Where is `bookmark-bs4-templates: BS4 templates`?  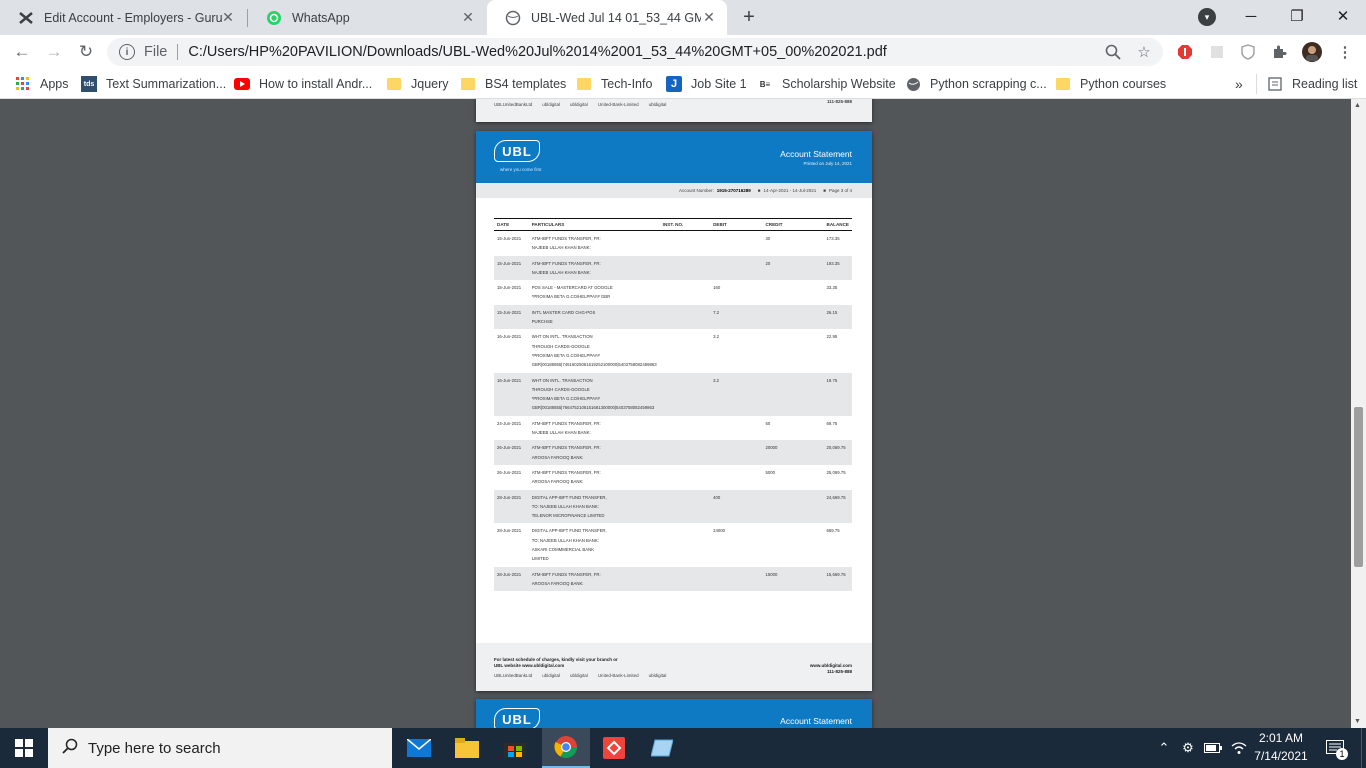 bookmark-bs4-templates: BS4 templates is located at coordinates (513, 84).